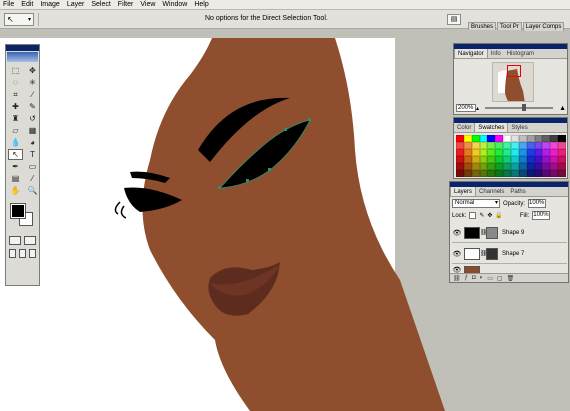 The height and width of the screenshot is (411, 570). What do you see at coordinates (147, 5) in the screenshot?
I see `menu-view: View` at bounding box center [147, 5].